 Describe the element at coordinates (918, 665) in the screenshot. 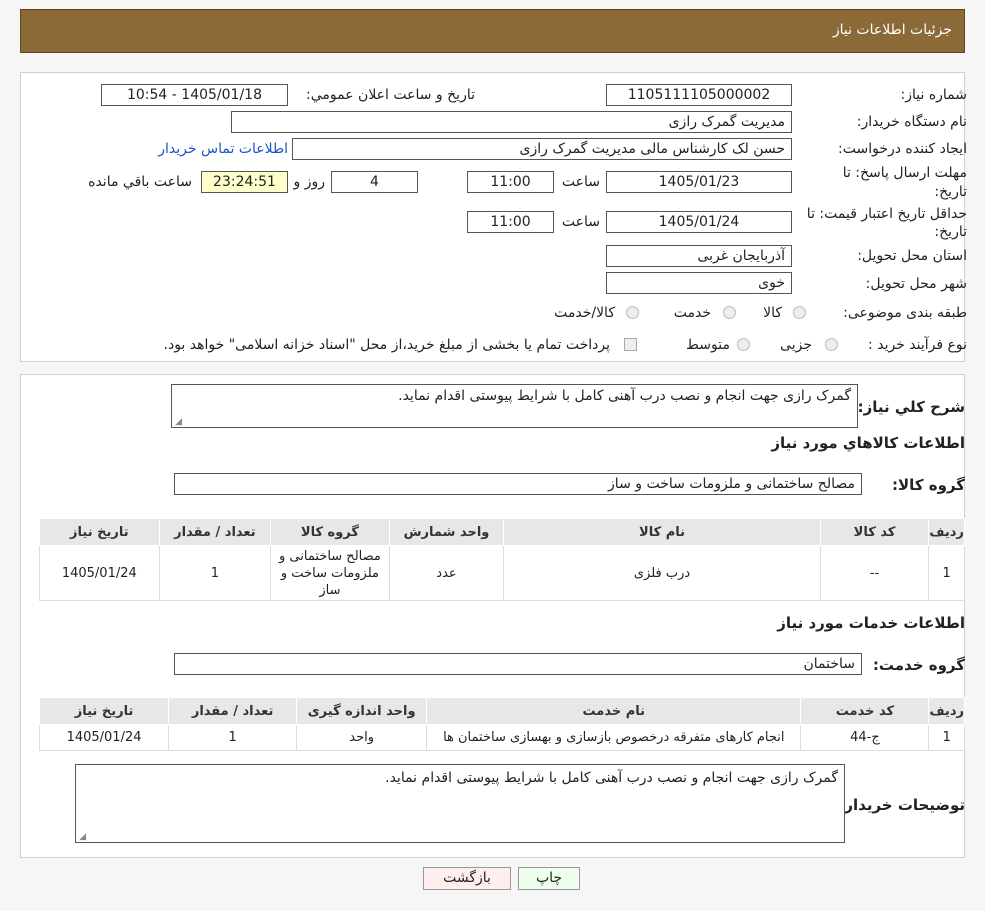

I see `services-group-label: گروه خدمت:` at that location.